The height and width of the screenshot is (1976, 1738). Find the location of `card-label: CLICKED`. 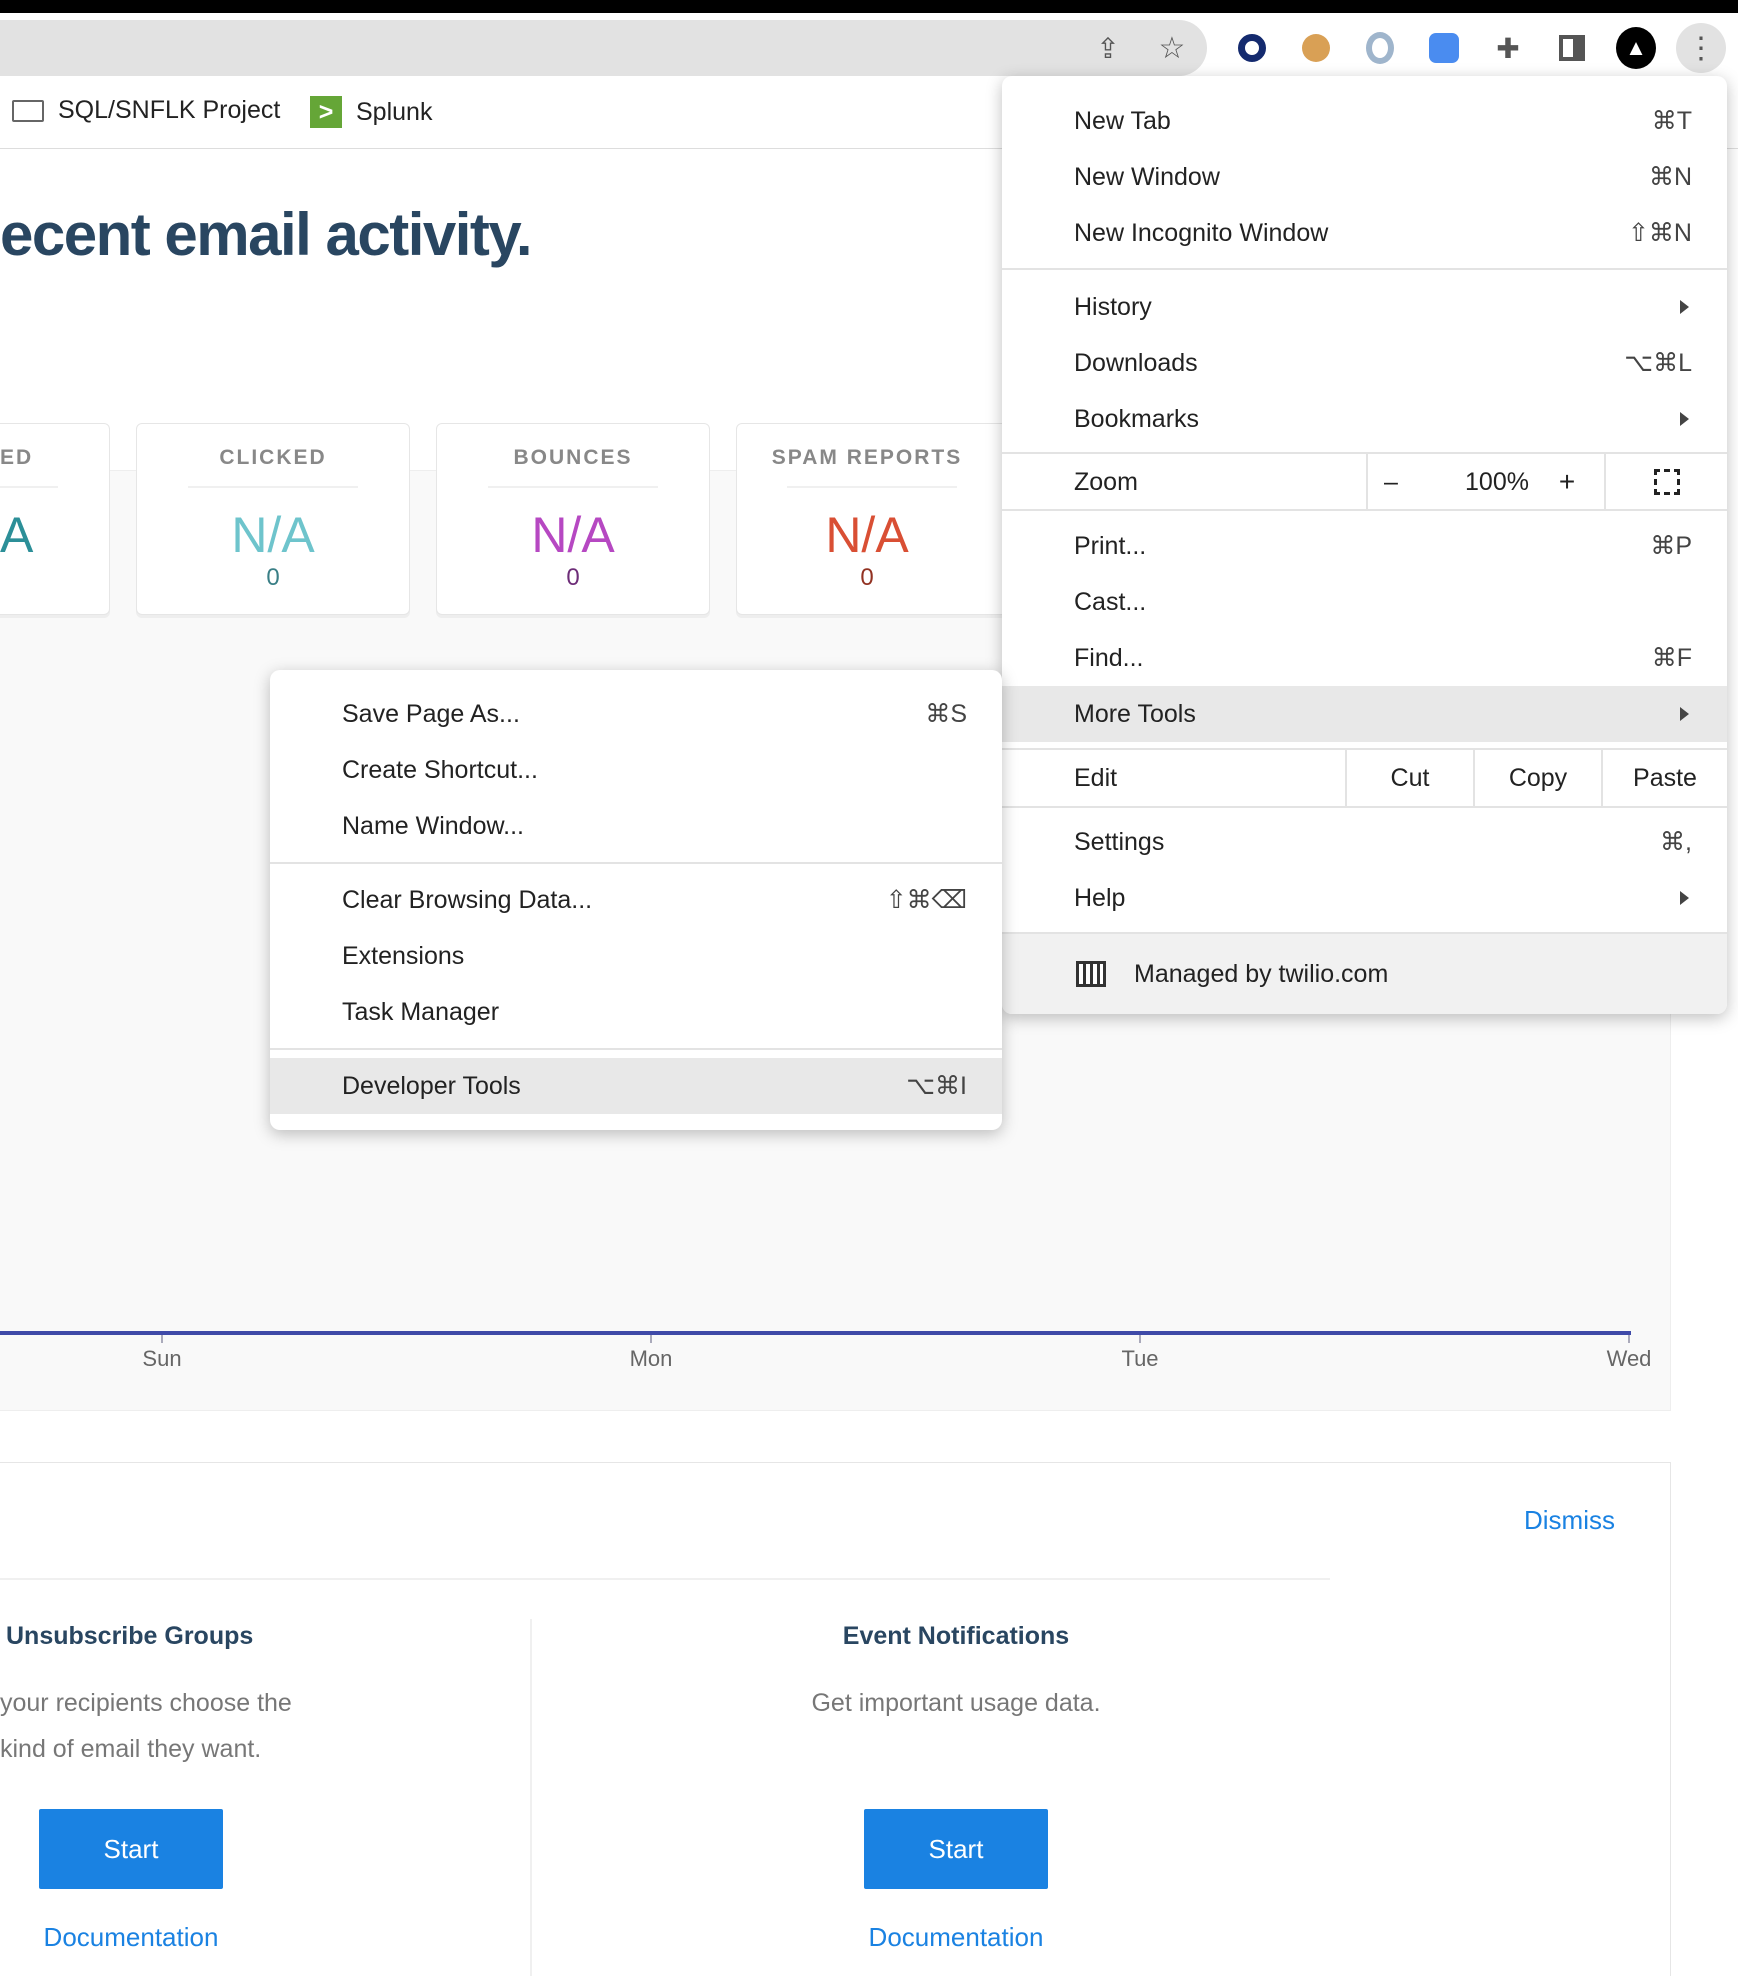

card-label: CLICKED is located at coordinates (273, 457).